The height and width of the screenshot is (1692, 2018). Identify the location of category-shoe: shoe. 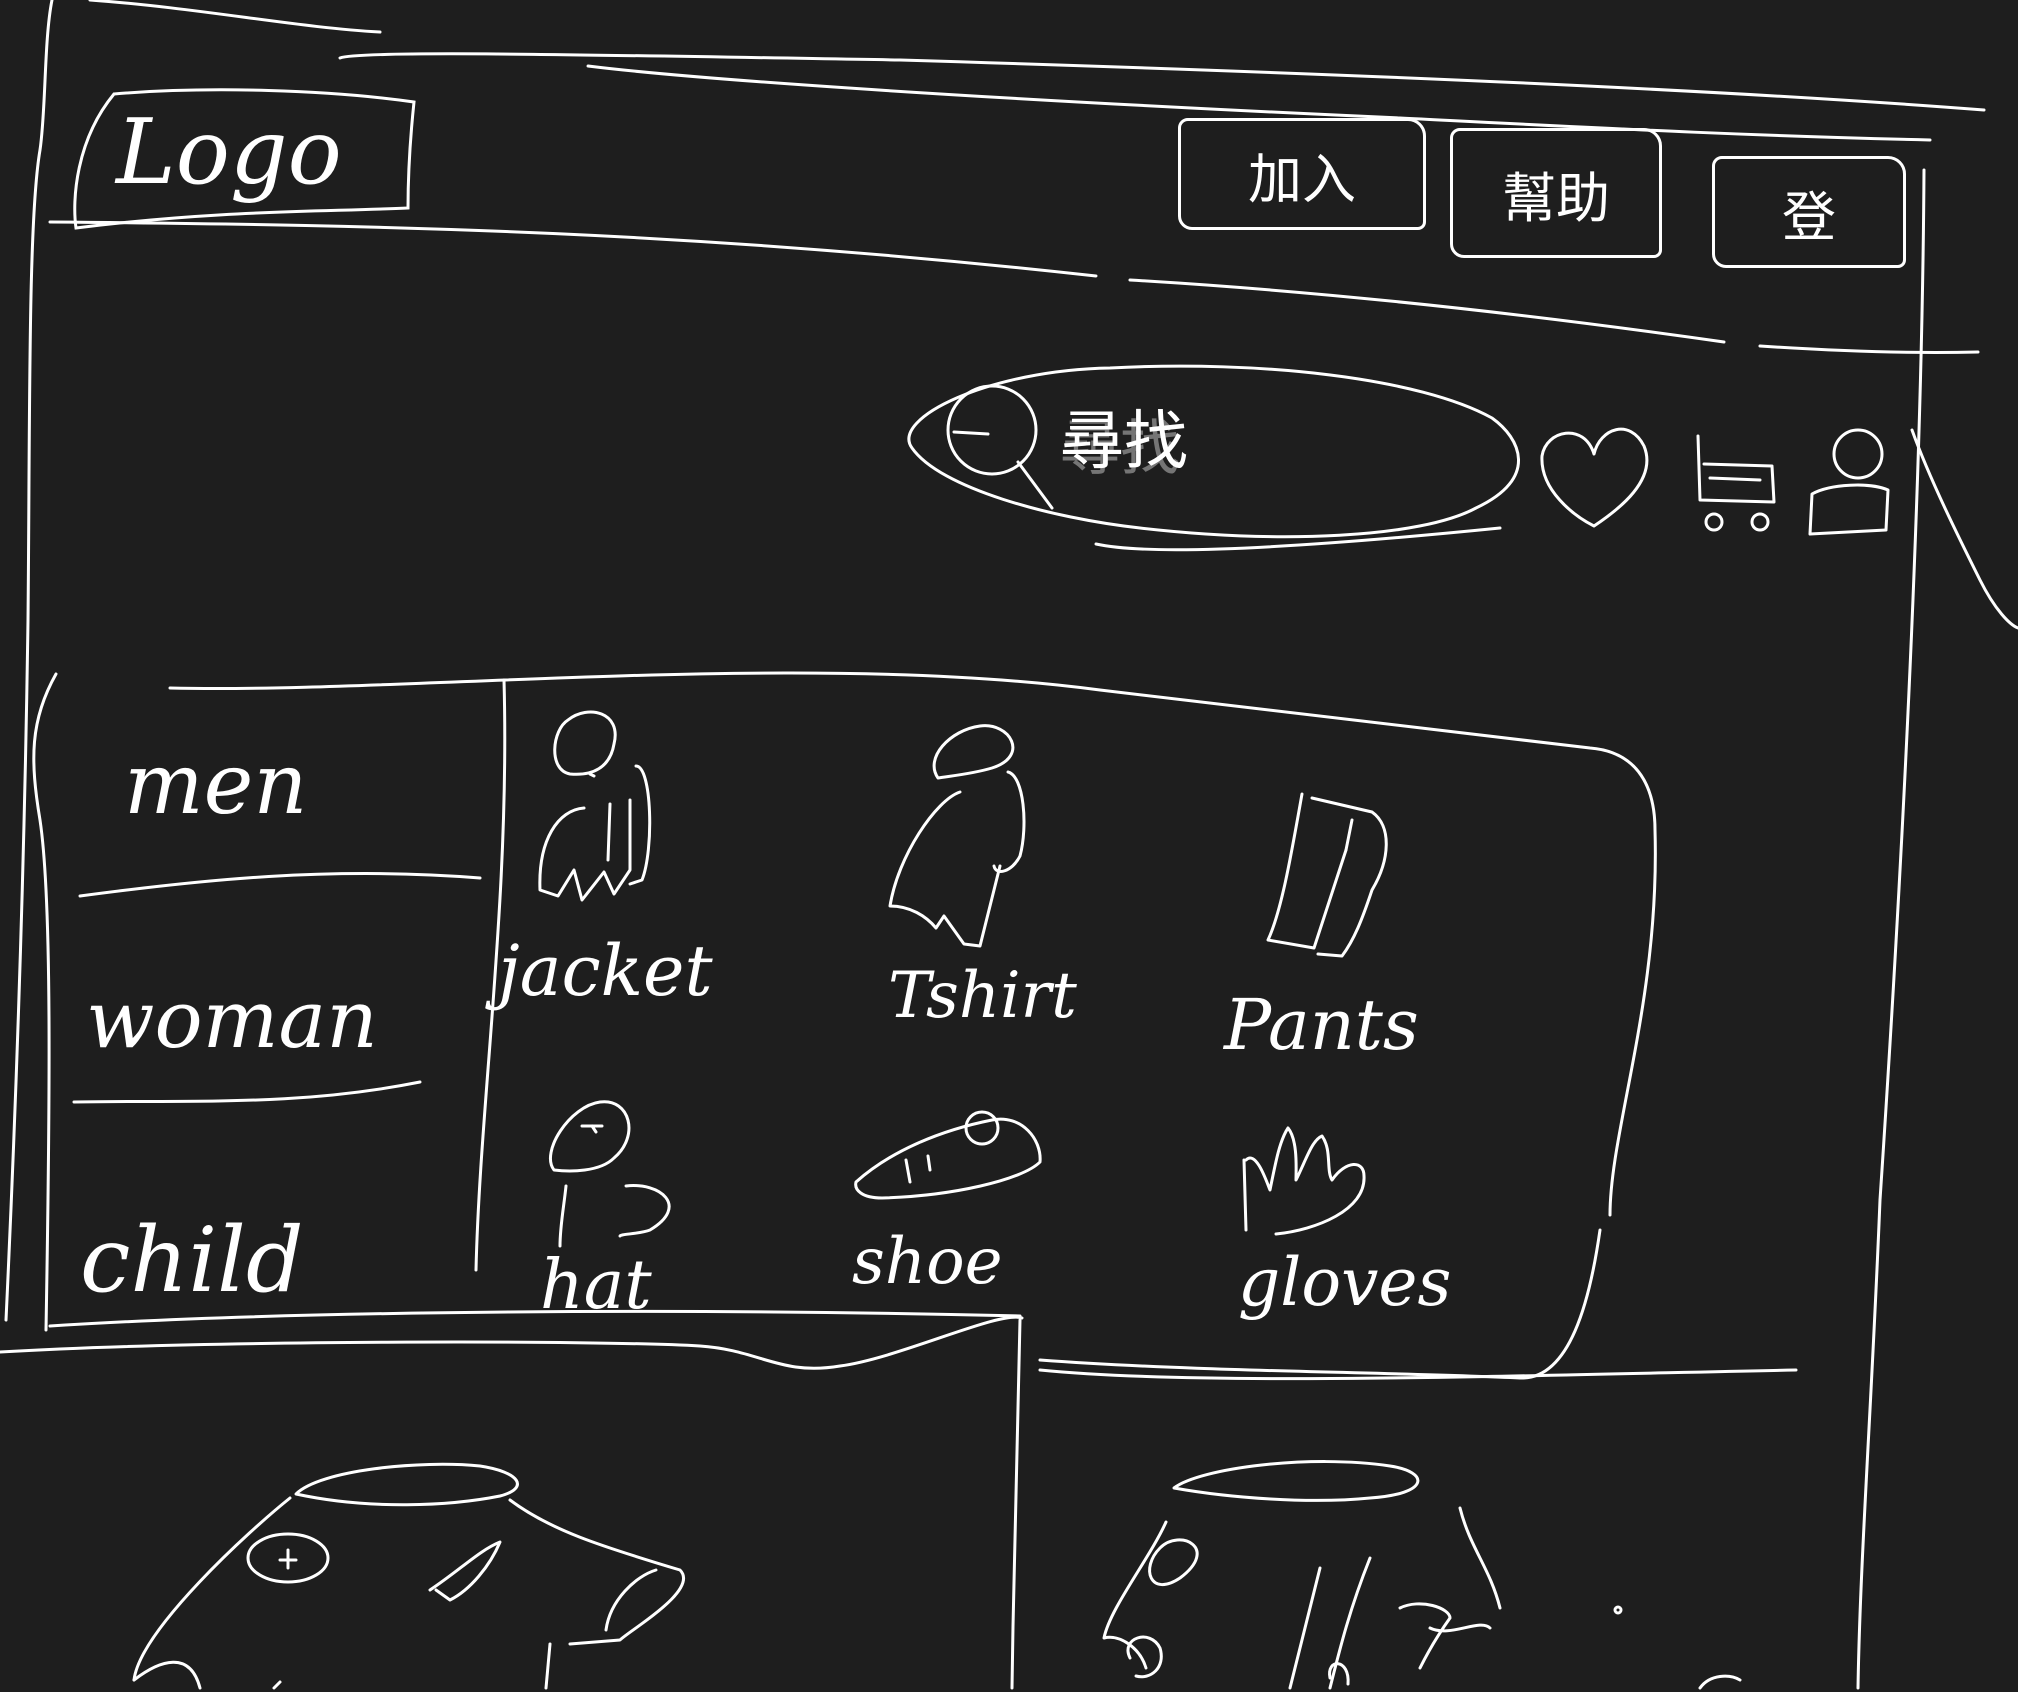
(952, 1200).